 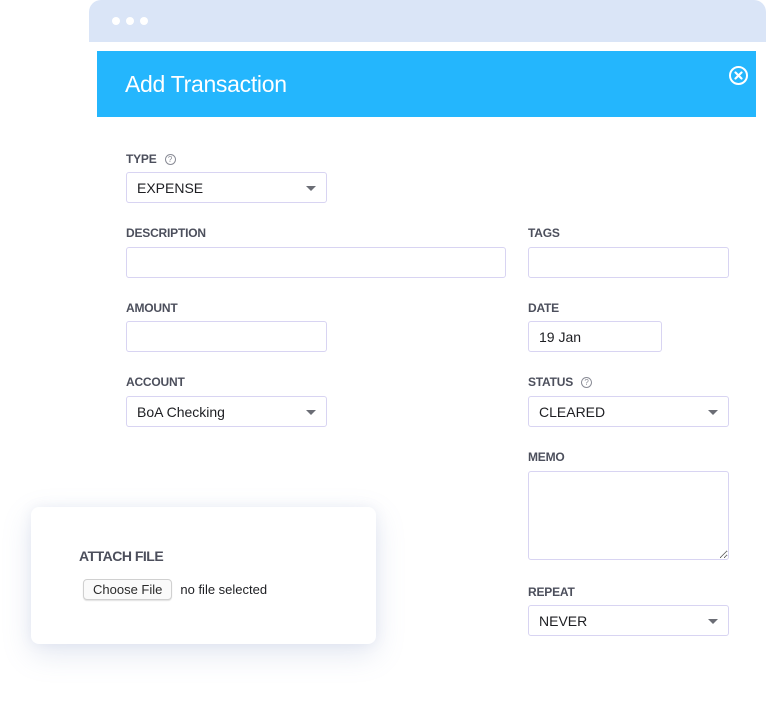 I want to click on memo-label: MEMO, so click(x=546, y=457).